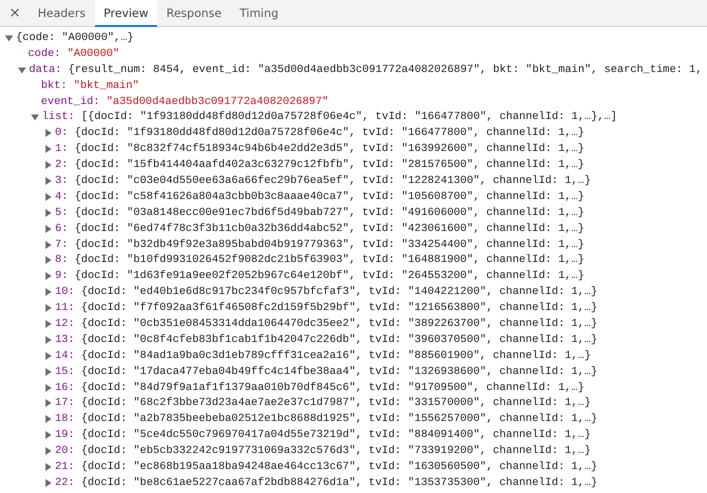 The image size is (707, 493). I want to click on object-preview: {docId: "5ce4dc550c796970417a04d55e73219d", tvId: "884091400", channelId: 1,…}, so click(336, 435).